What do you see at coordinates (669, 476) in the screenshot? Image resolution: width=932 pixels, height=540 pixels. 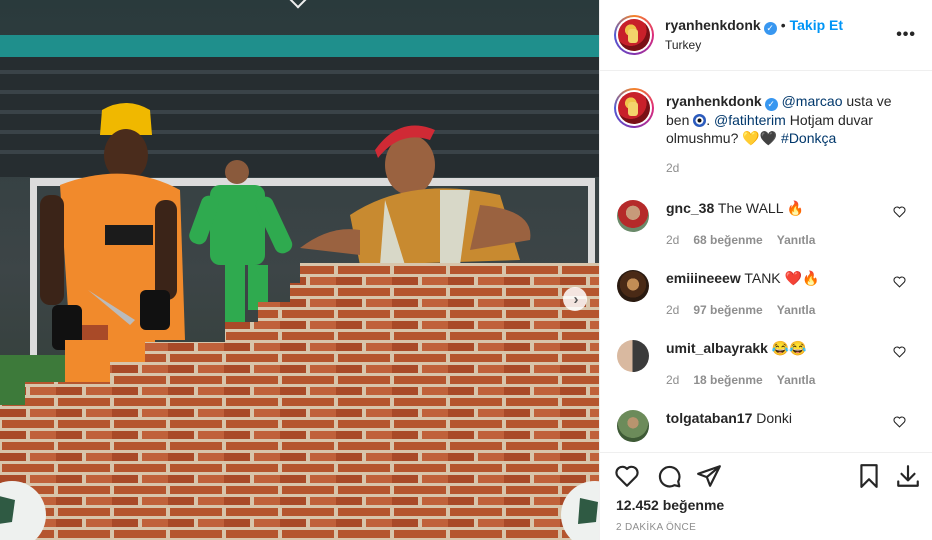 I see `comment-icon` at bounding box center [669, 476].